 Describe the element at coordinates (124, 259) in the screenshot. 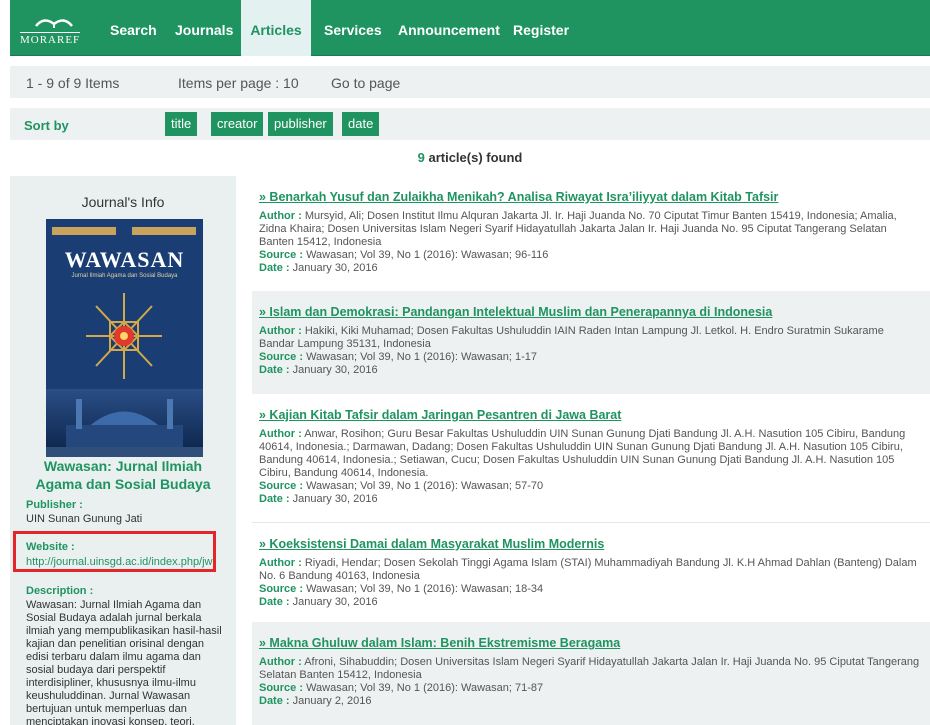

I see `cover-title: WAWASAN` at that location.